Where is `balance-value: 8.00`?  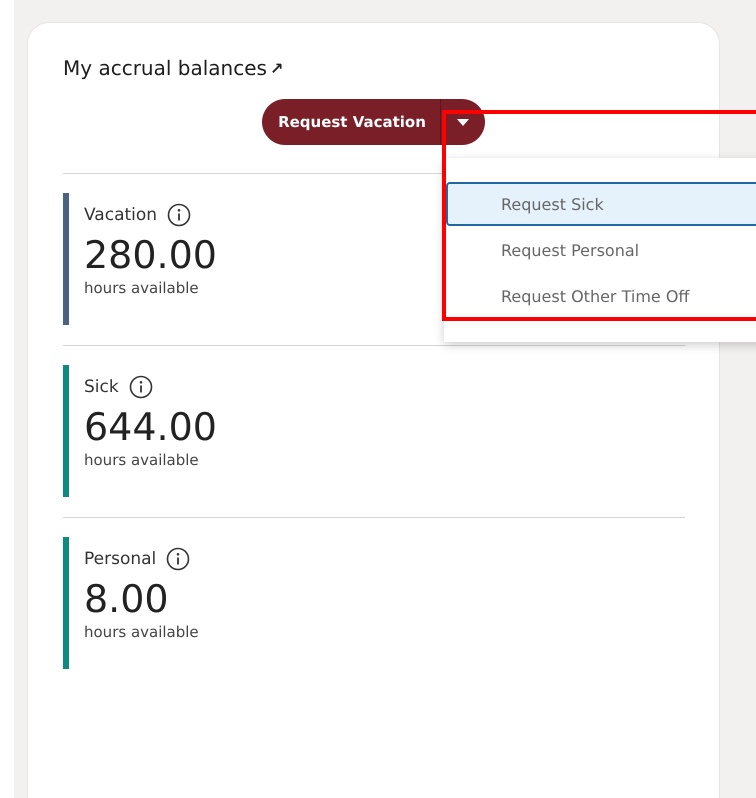
balance-value: 8.00 is located at coordinates (126, 600).